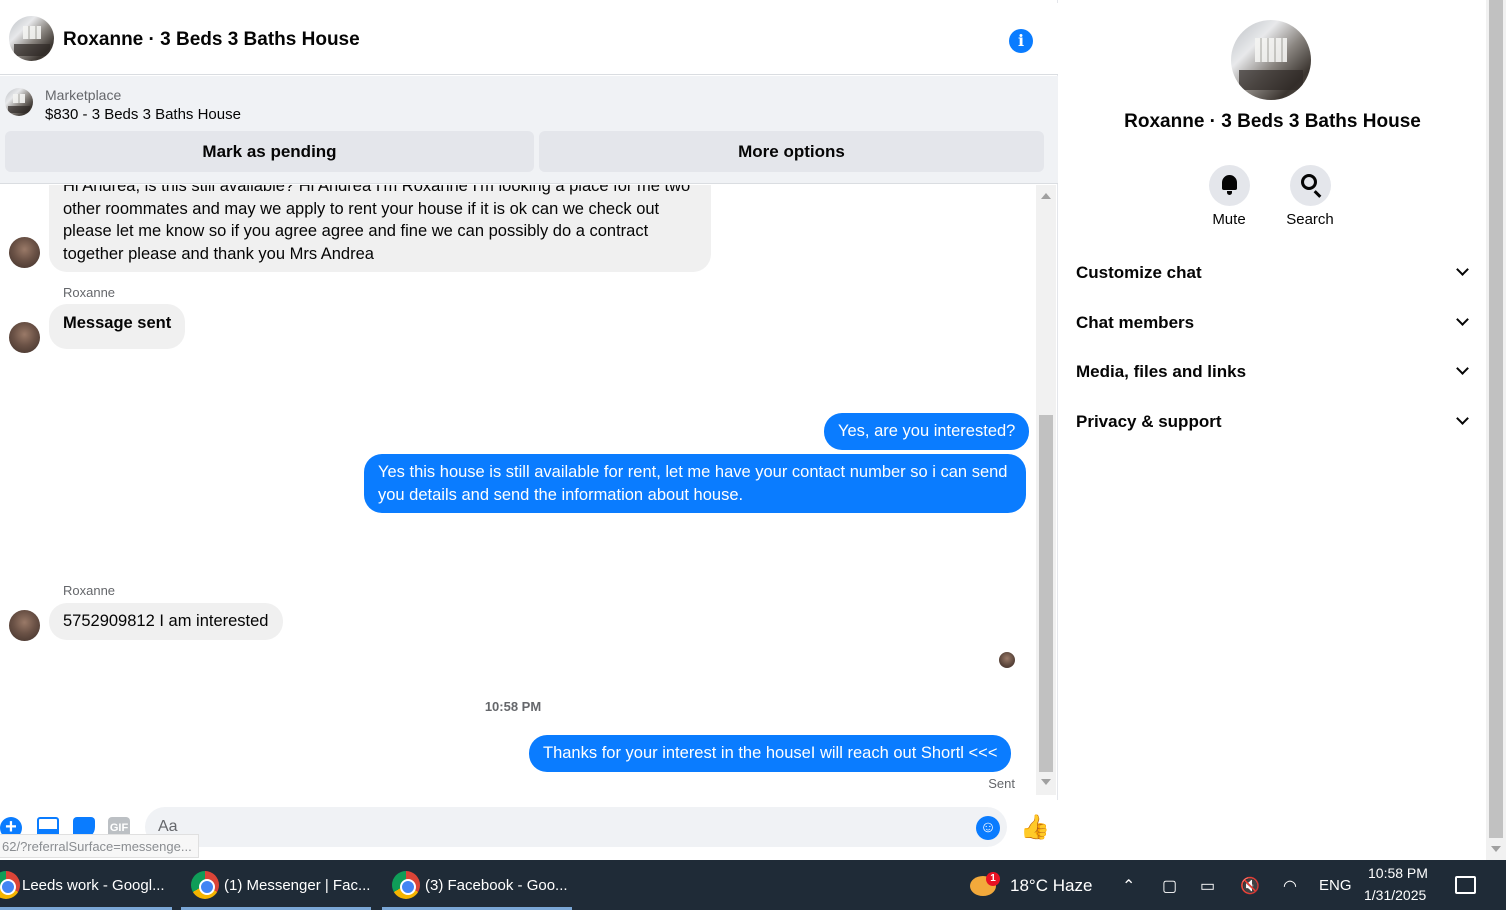 The height and width of the screenshot is (910, 1506). What do you see at coordinates (1310, 219) in the screenshot?
I see `search-label: Search` at bounding box center [1310, 219].